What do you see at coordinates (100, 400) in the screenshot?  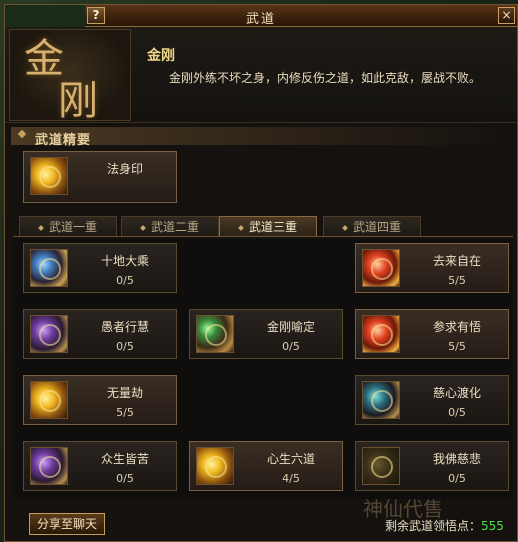 I see `skill-slot: 无量劫 5/5` at bounding box center [100, 400].